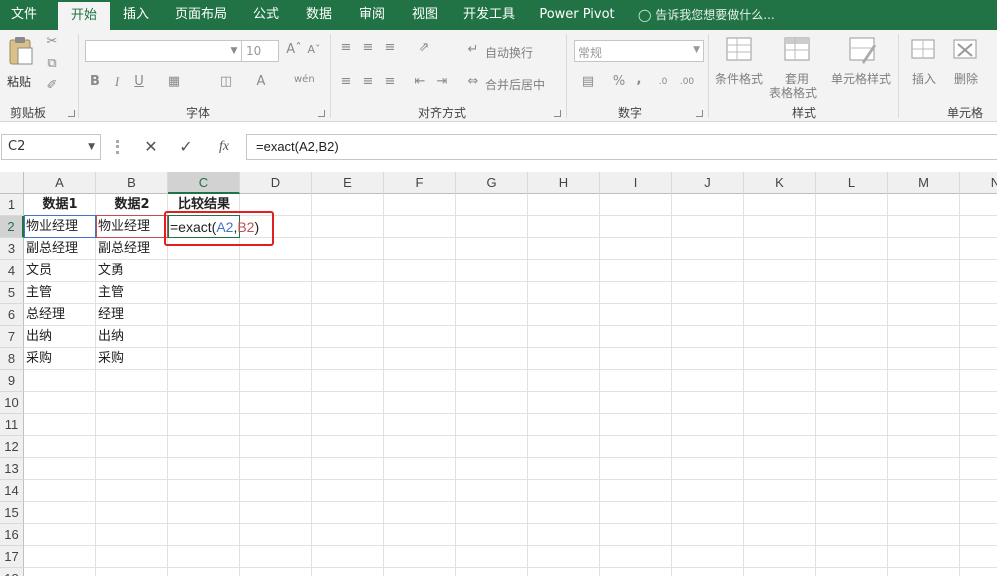 This screenshot has height=576, width=997. What do you see at coordinates (924, 66) in the screenshot?
I see `insert-cells-button: 插入` at bounding box center [924, 66].